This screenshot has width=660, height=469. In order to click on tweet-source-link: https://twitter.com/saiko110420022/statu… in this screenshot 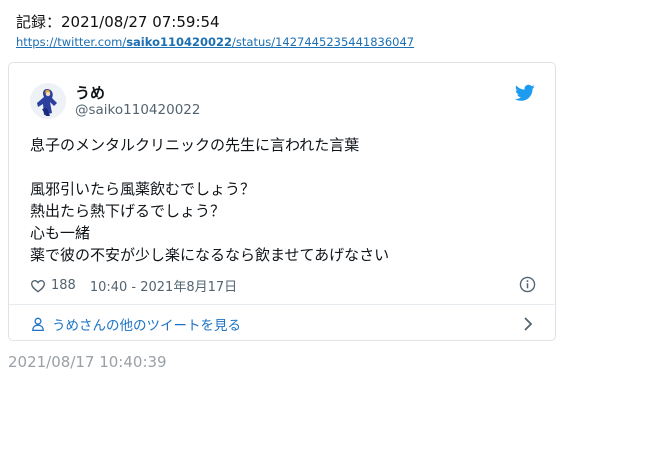, I will do `click(215, 42)`.